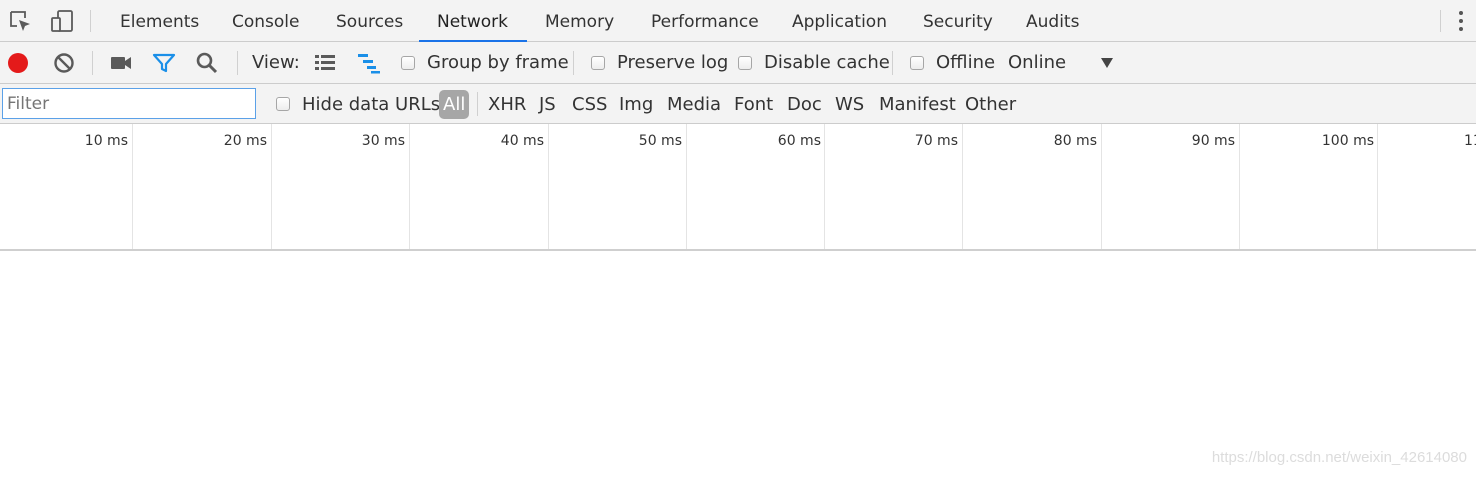 The height and width of the screenshot is (477, 1476). I want to click on timeline-label: 50 ms, so click(660, 141).